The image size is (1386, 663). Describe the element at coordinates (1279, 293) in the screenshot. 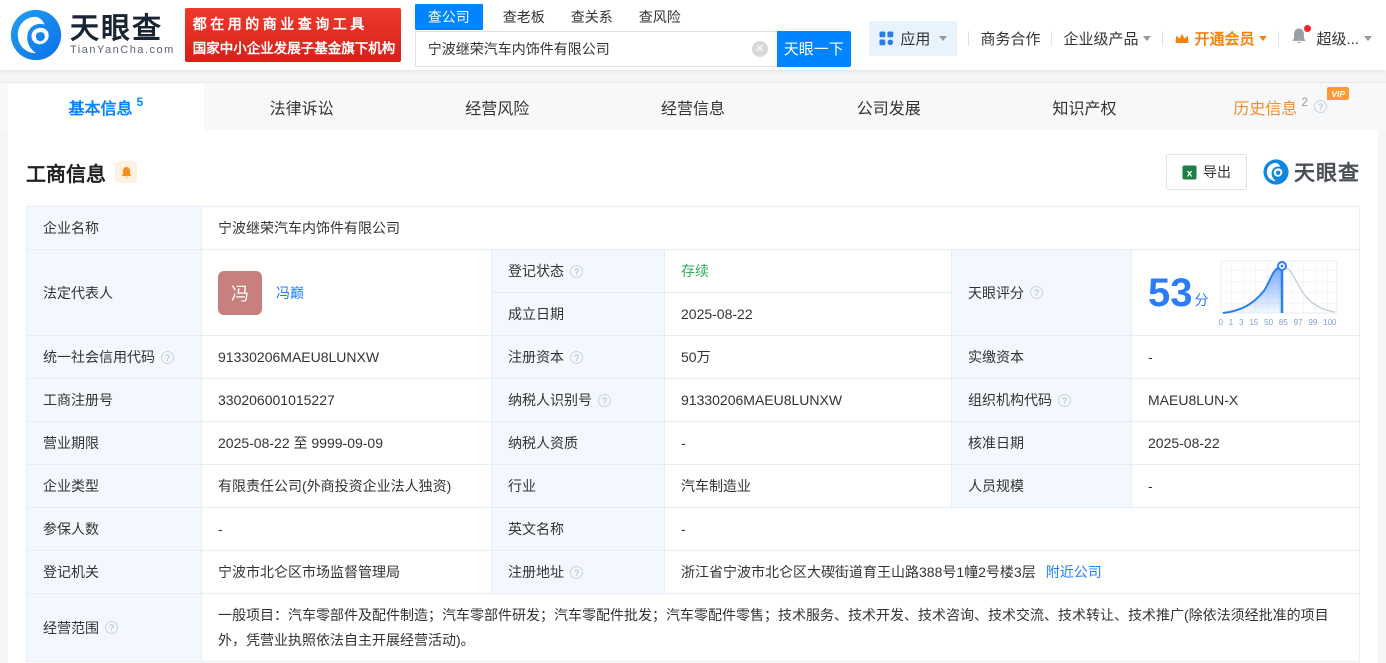

I see `score-distribution-chart: 01 3 15 50 85 97 99 100` at that location.